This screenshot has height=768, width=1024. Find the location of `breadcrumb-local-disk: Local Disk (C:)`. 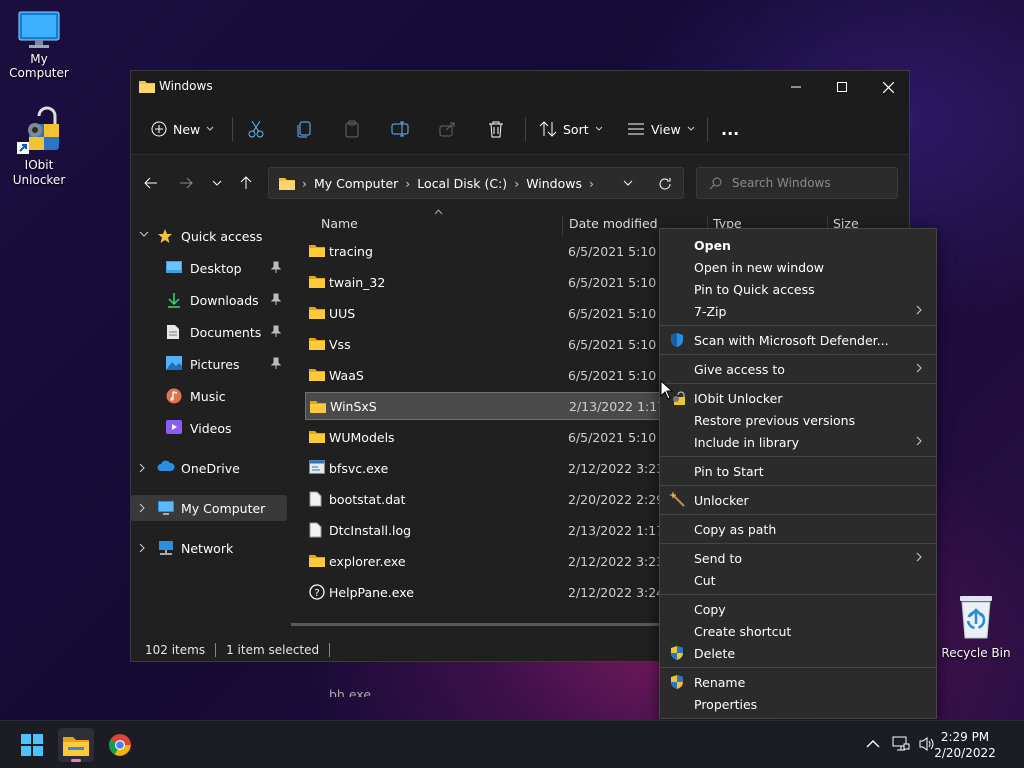

breadcrumb-local-disk: Local Disk (C:) is located at coordinates (462, 183).